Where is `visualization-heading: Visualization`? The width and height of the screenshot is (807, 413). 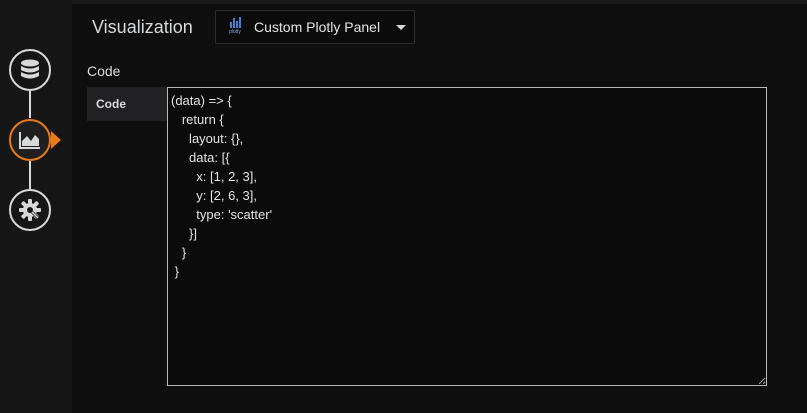
visualization-heading: Visualization is located at coordinates (142, 27).